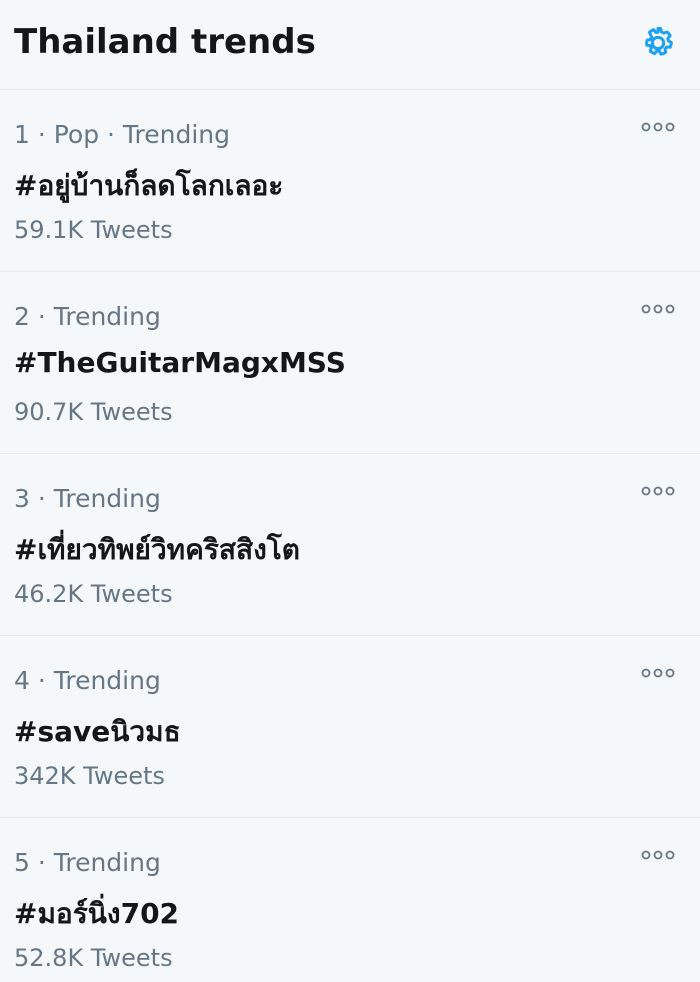  I want to click on trend-tweet-count: 59.1K Tweets, so click(93, 230).